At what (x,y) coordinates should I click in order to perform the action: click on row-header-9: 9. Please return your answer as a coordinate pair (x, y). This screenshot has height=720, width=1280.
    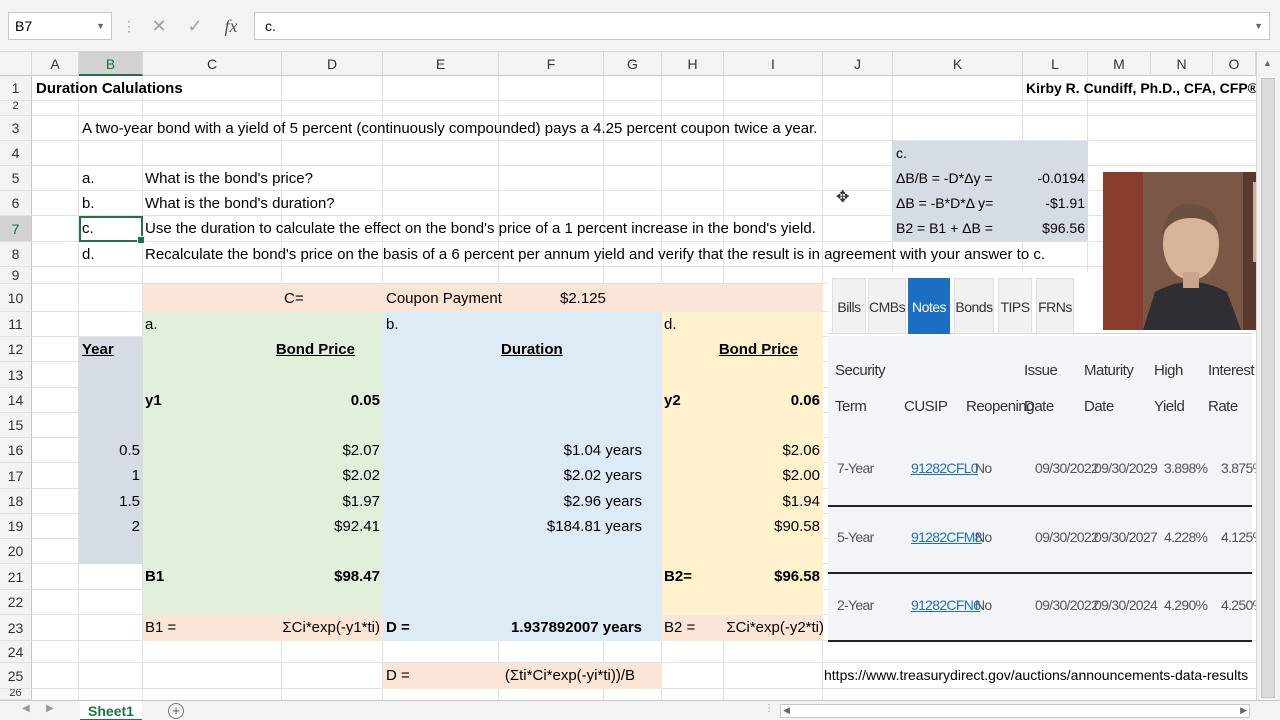
    Looking at the image, I should click on (16, 275).